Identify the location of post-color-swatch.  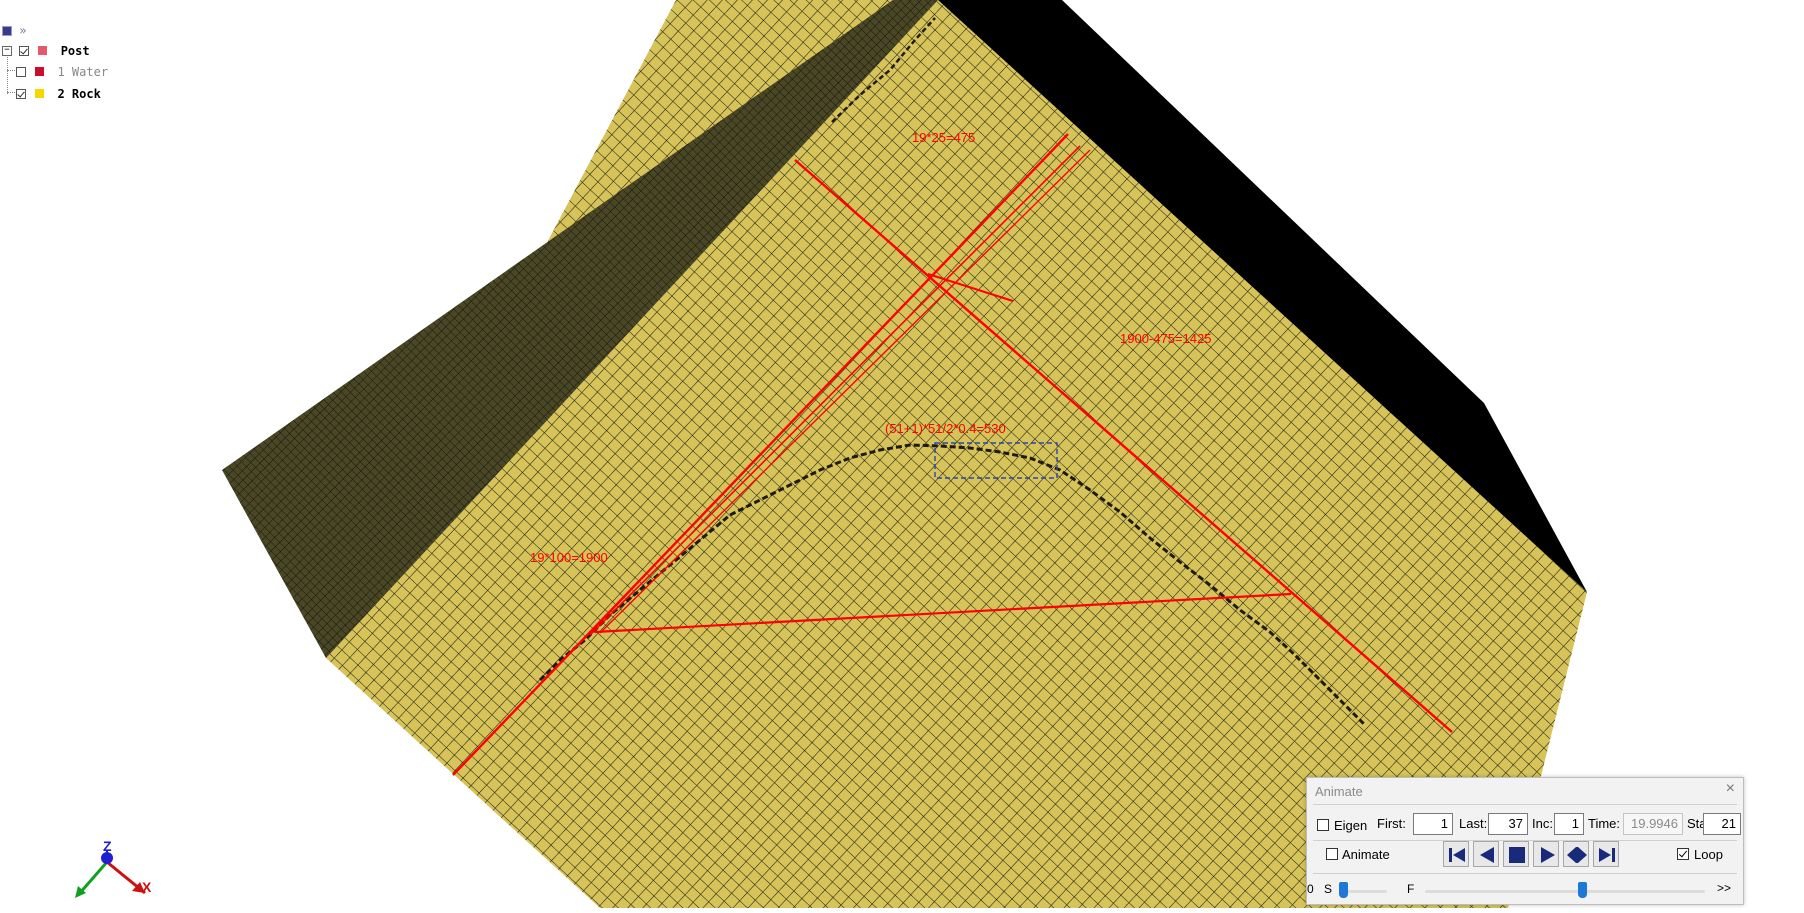
(43, 50).